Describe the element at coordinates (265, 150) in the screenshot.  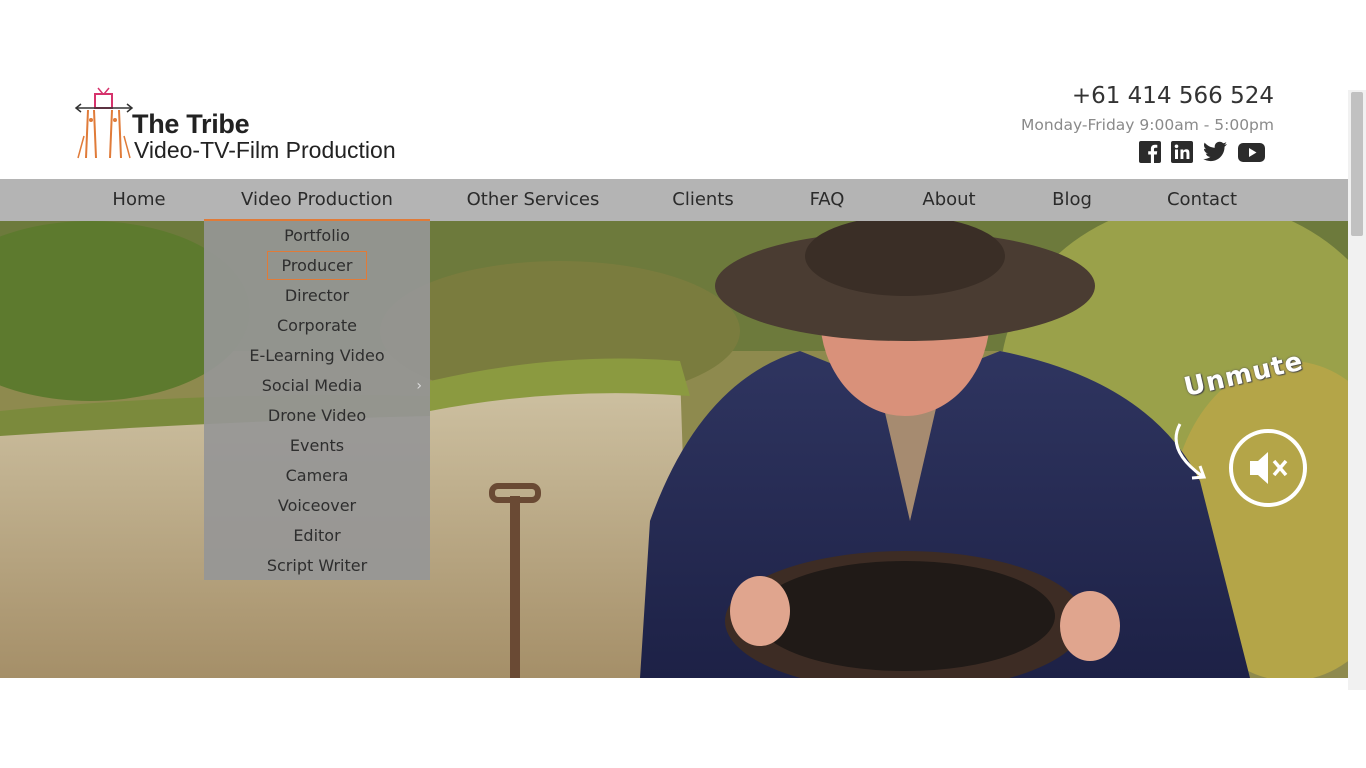
I see `brand-subtitle: Video-TV-Film Production` at that location.